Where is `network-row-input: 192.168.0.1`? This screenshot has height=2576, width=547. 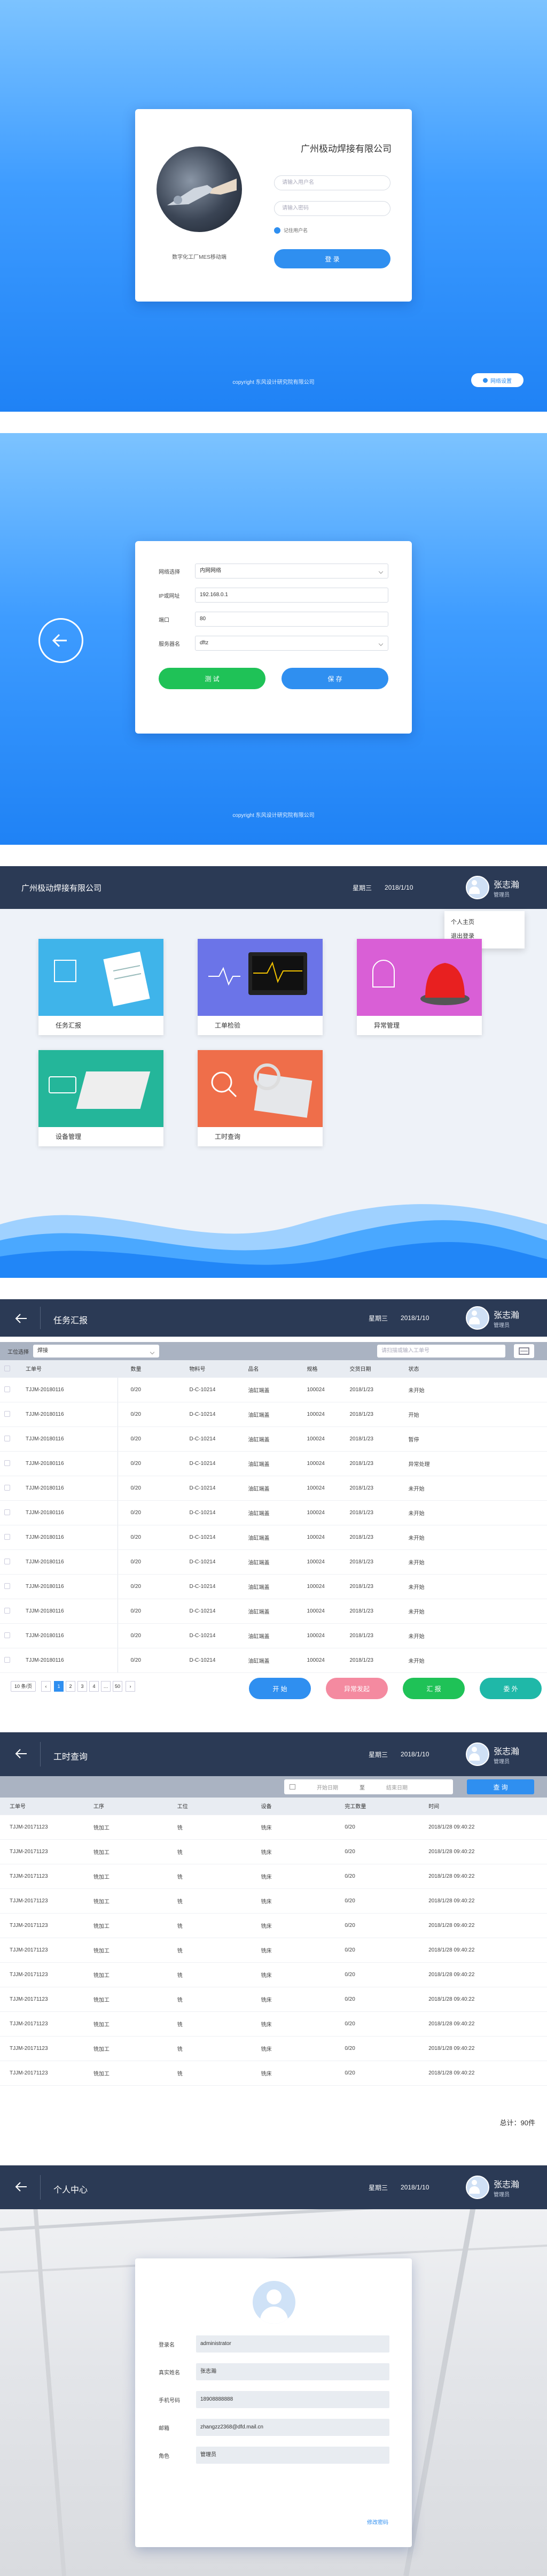
network-row-input: 192.168.0.1 is located at coordinates (291, 595).